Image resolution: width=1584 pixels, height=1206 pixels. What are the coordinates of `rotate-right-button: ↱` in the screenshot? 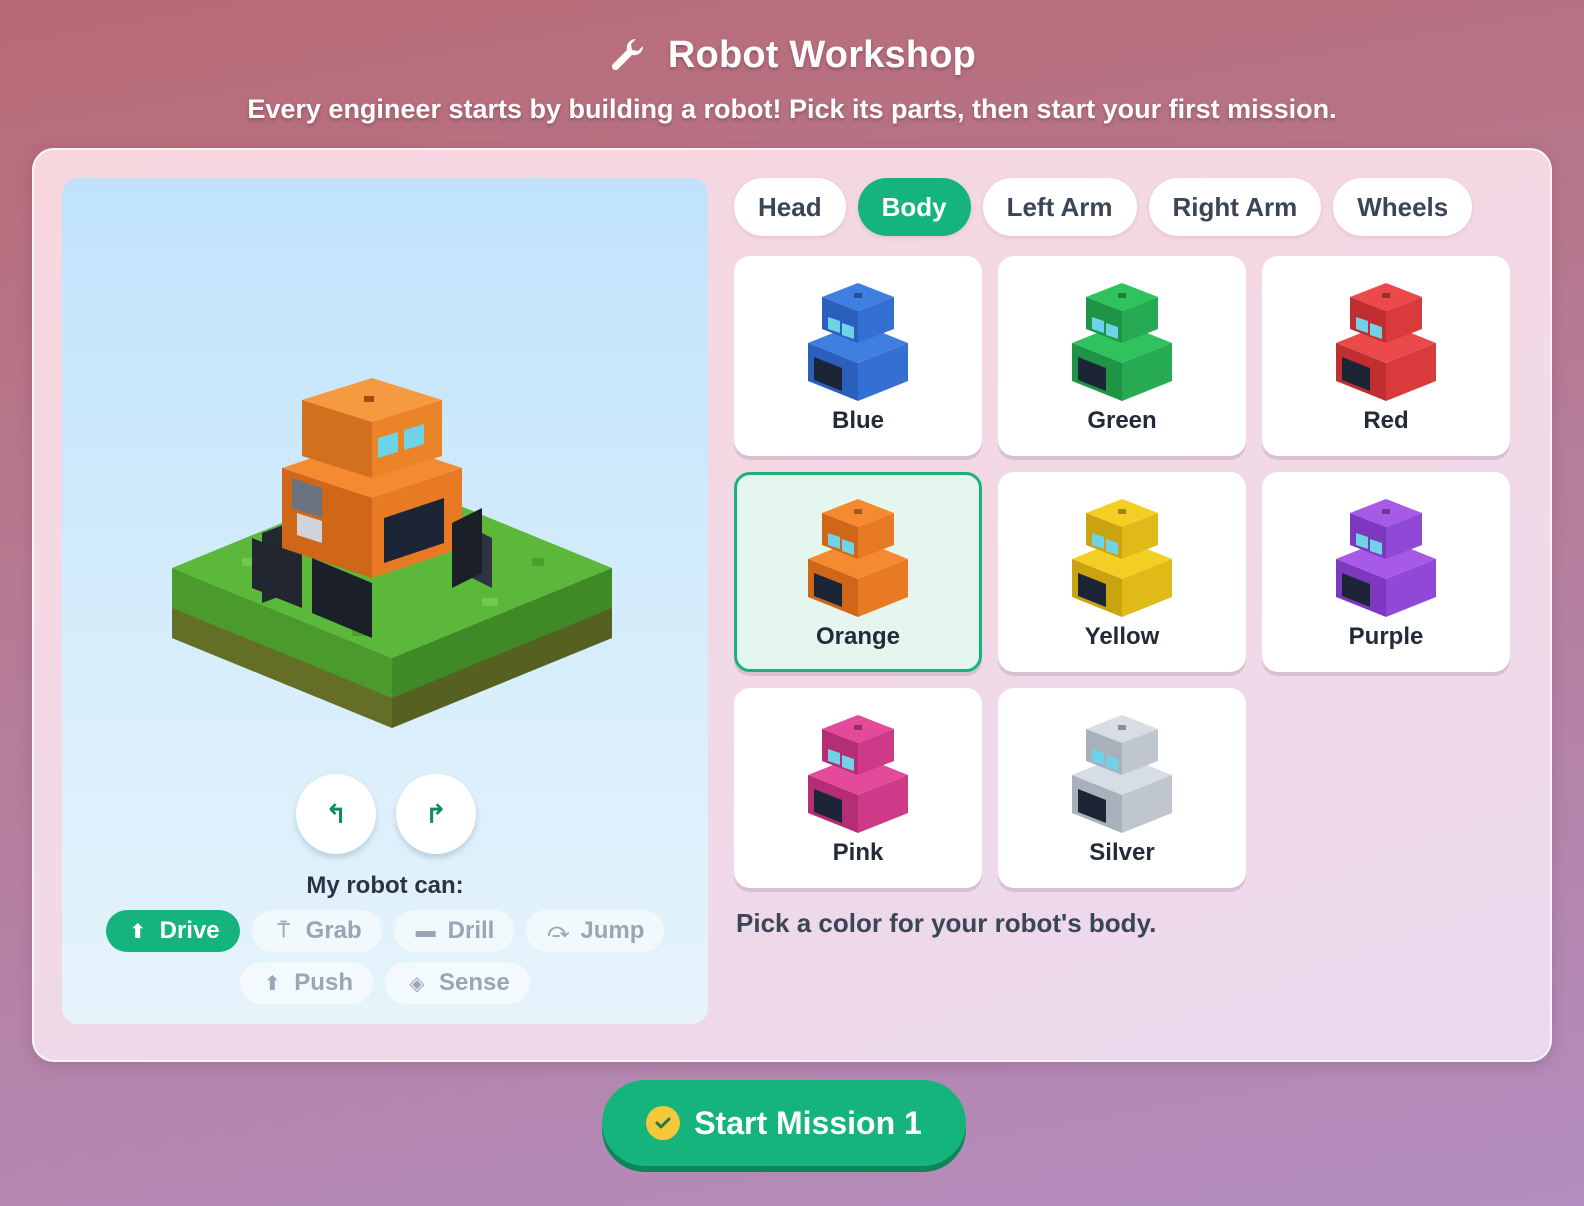 It's located at (436, 814).